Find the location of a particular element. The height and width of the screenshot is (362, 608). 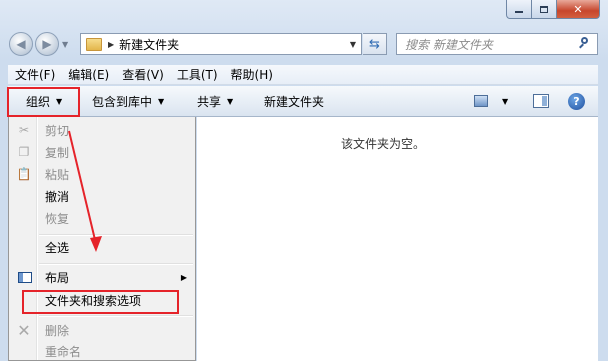

menu-item-undo-label: 撤消 is located at coordinates (57, 196).